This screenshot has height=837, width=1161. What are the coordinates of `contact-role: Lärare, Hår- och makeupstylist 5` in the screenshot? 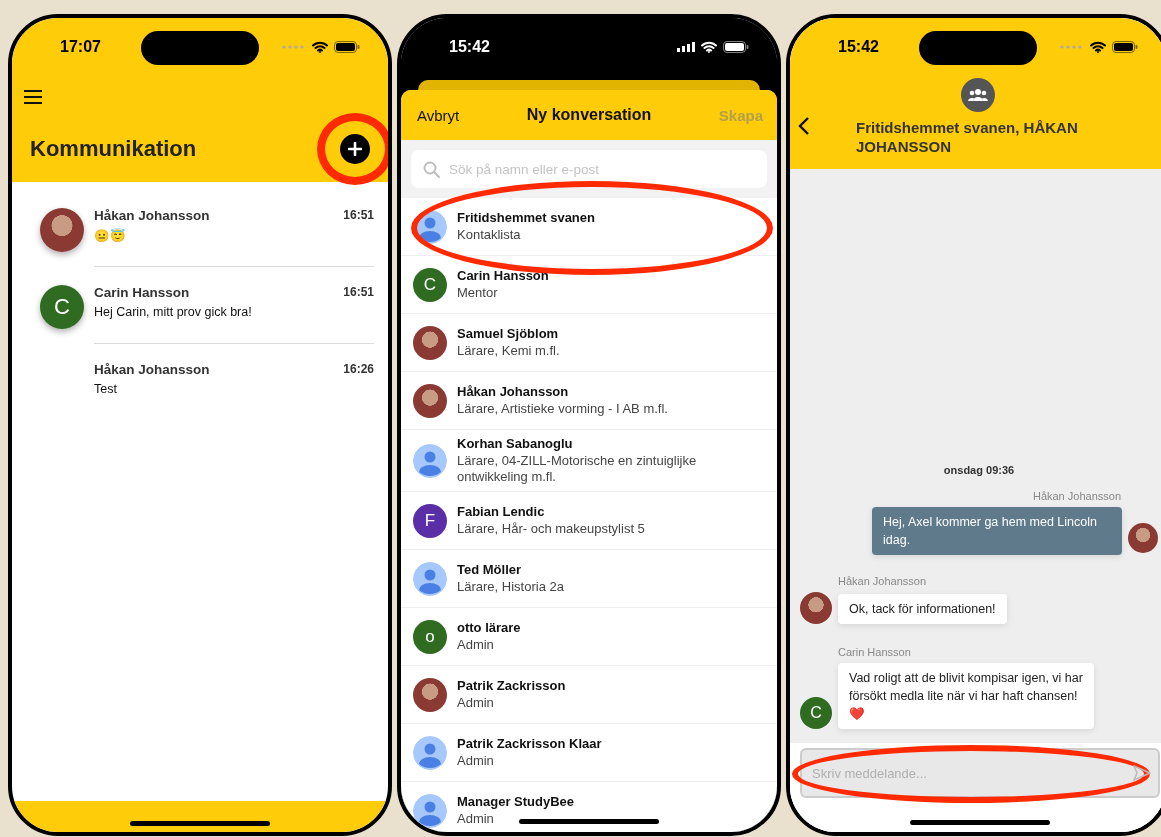 It's located at (551, 529).